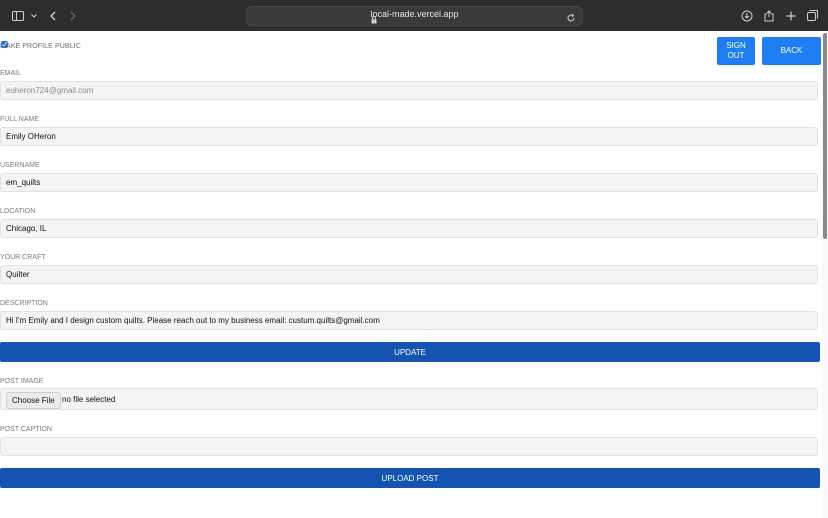 The width and height of the screenshot is (828, 518). Describe the element at coordinates (747, 15) in the screenshot. I see `downloads-icon` at that location.